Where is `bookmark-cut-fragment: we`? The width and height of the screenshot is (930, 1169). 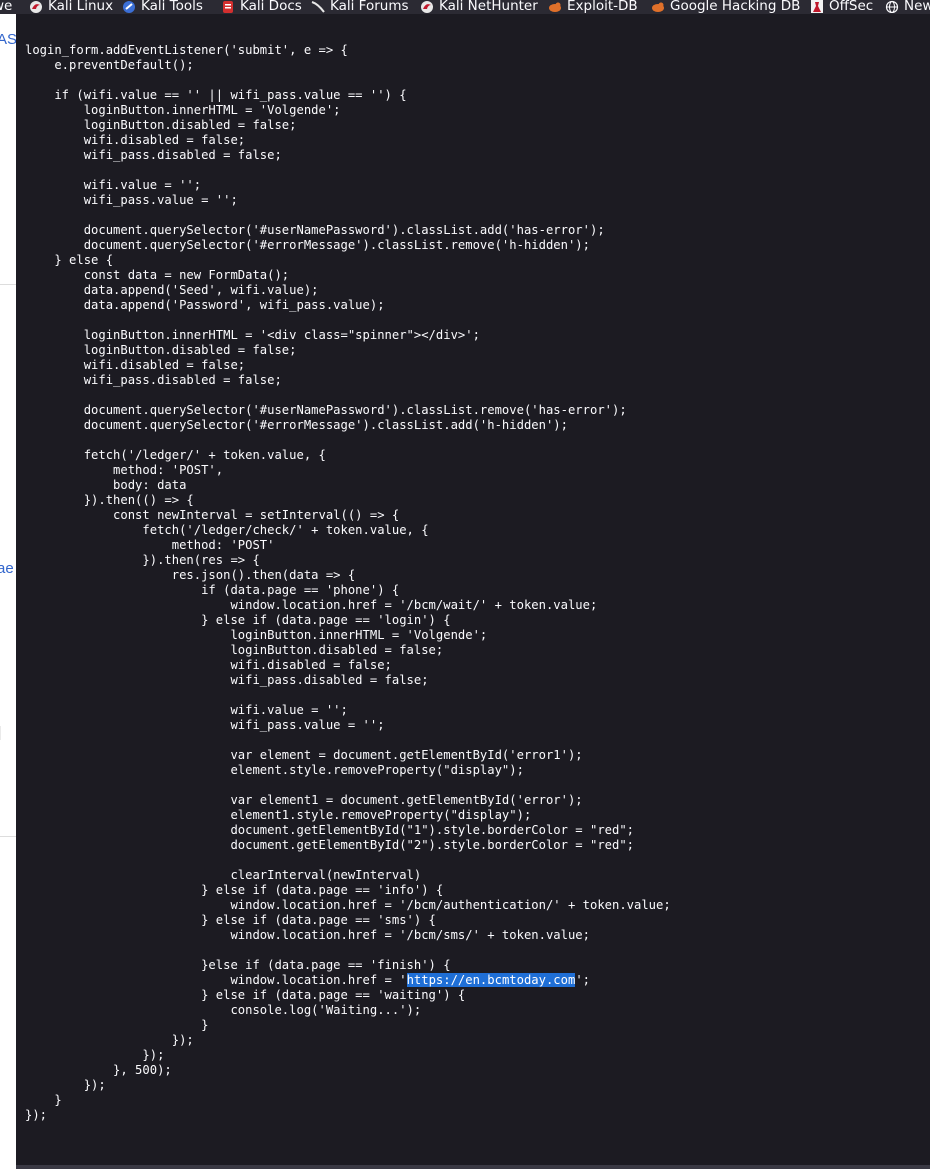
bookmark-cut-fragment: we is located at coordinates (6, 7).